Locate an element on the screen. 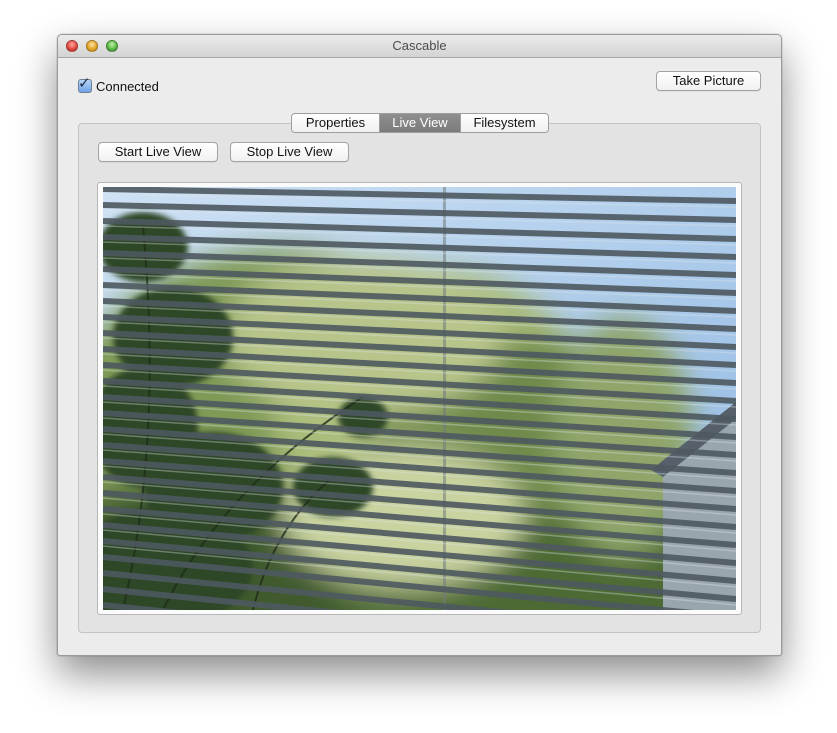 The height and width of the screenshot is (733, 837). tab-live-view: Live View is located at coordinates (419, 123).